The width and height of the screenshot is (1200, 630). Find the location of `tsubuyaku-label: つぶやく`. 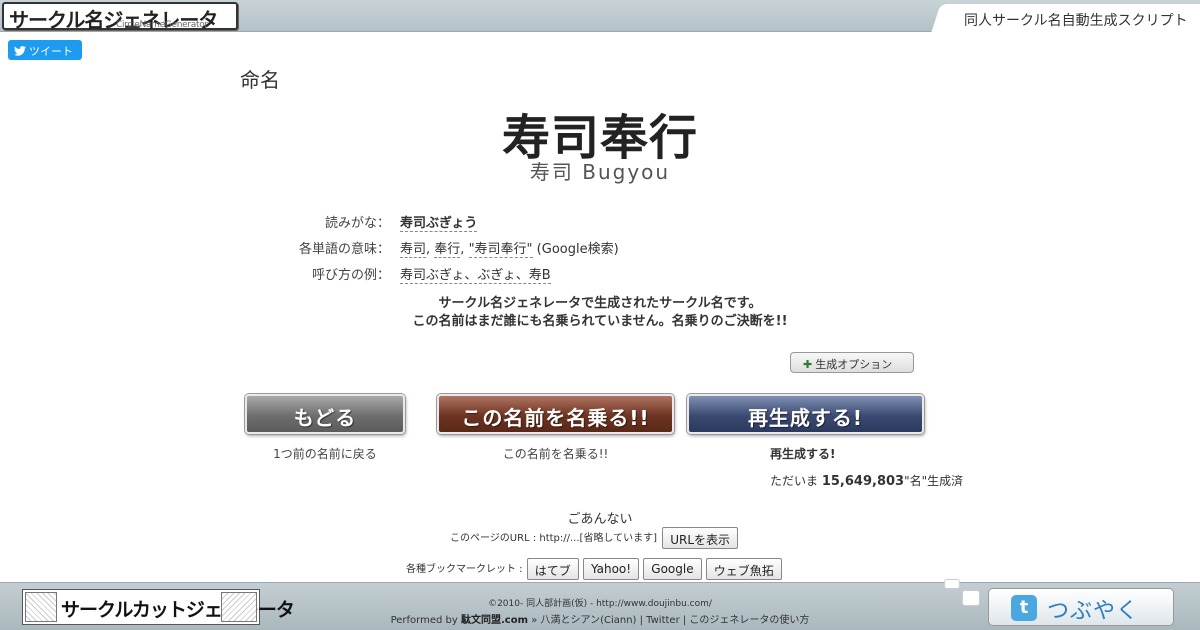

tsubuyaku-label: つぶやく is located at coordinates (1093, 611).